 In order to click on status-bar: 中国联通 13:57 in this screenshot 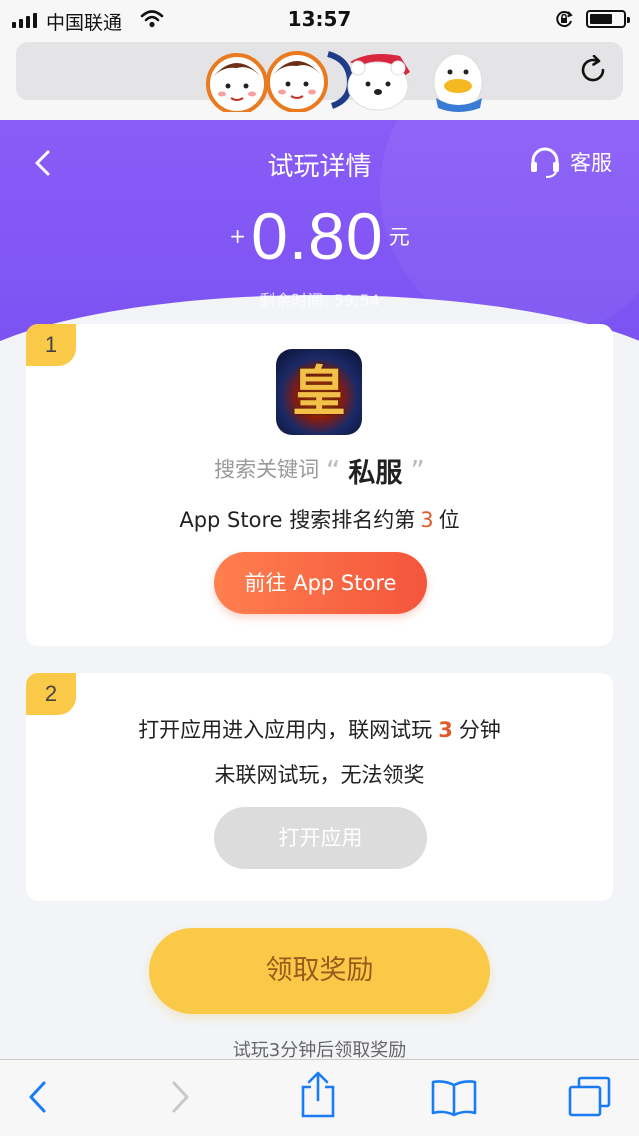, I will do `click(319, 20)`.